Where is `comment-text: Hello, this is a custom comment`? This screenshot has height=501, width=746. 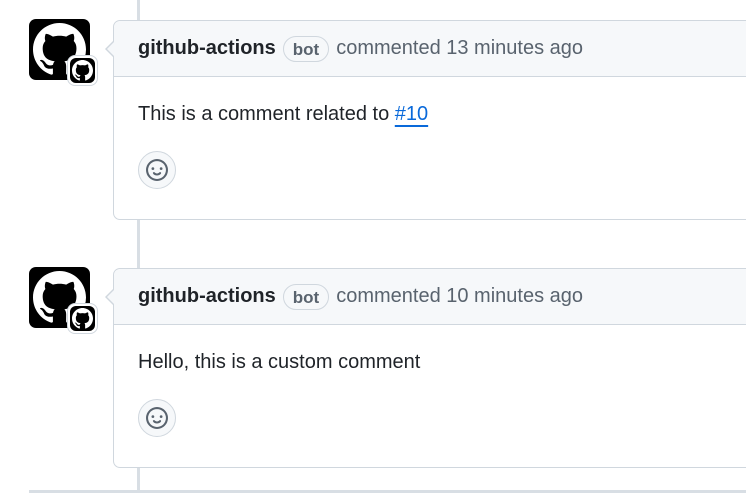 comment-text: Hello, this is a custom comment is located at coordinates (279, 362).